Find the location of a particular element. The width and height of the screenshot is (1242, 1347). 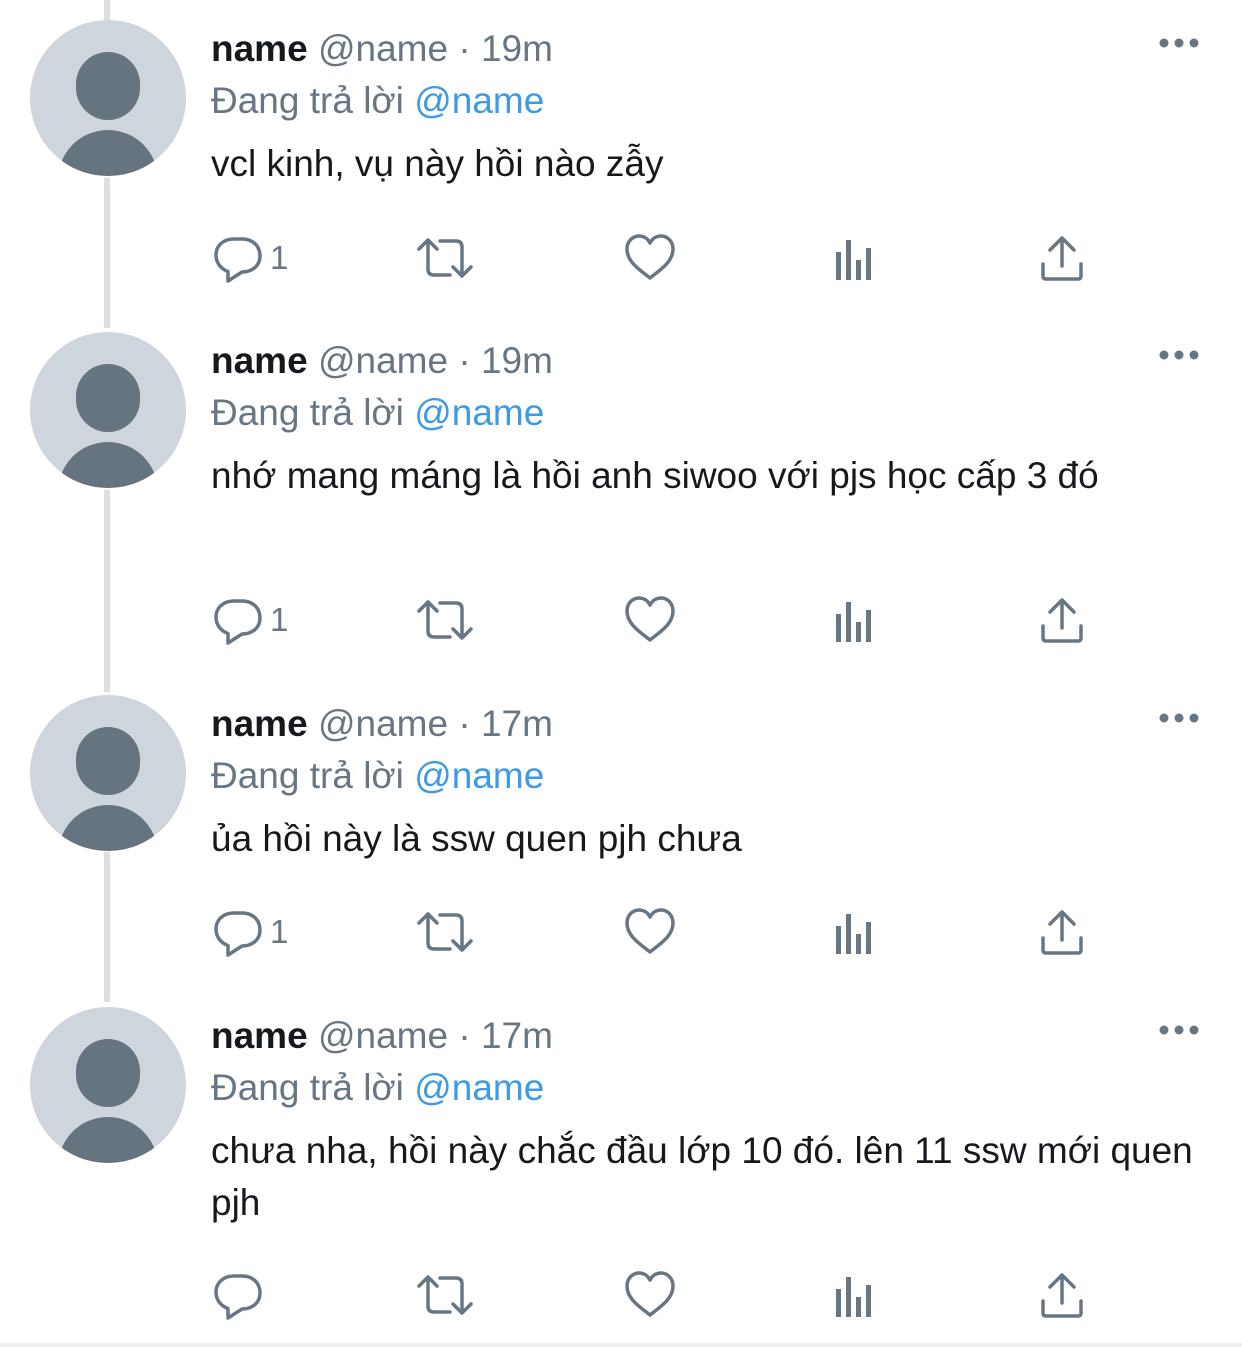

tweet-text: vcl kinh, vụ này hồi nào zẫy is located at coordinates (437, 163).